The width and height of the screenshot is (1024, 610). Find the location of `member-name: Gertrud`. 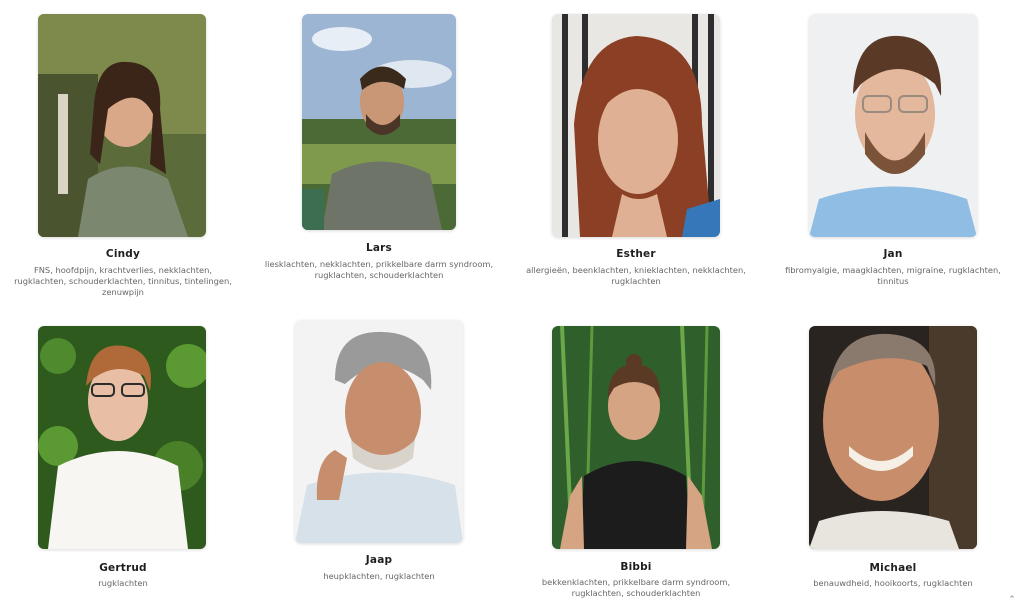

member-name: Gertrud is located at coordinates (123, 568).